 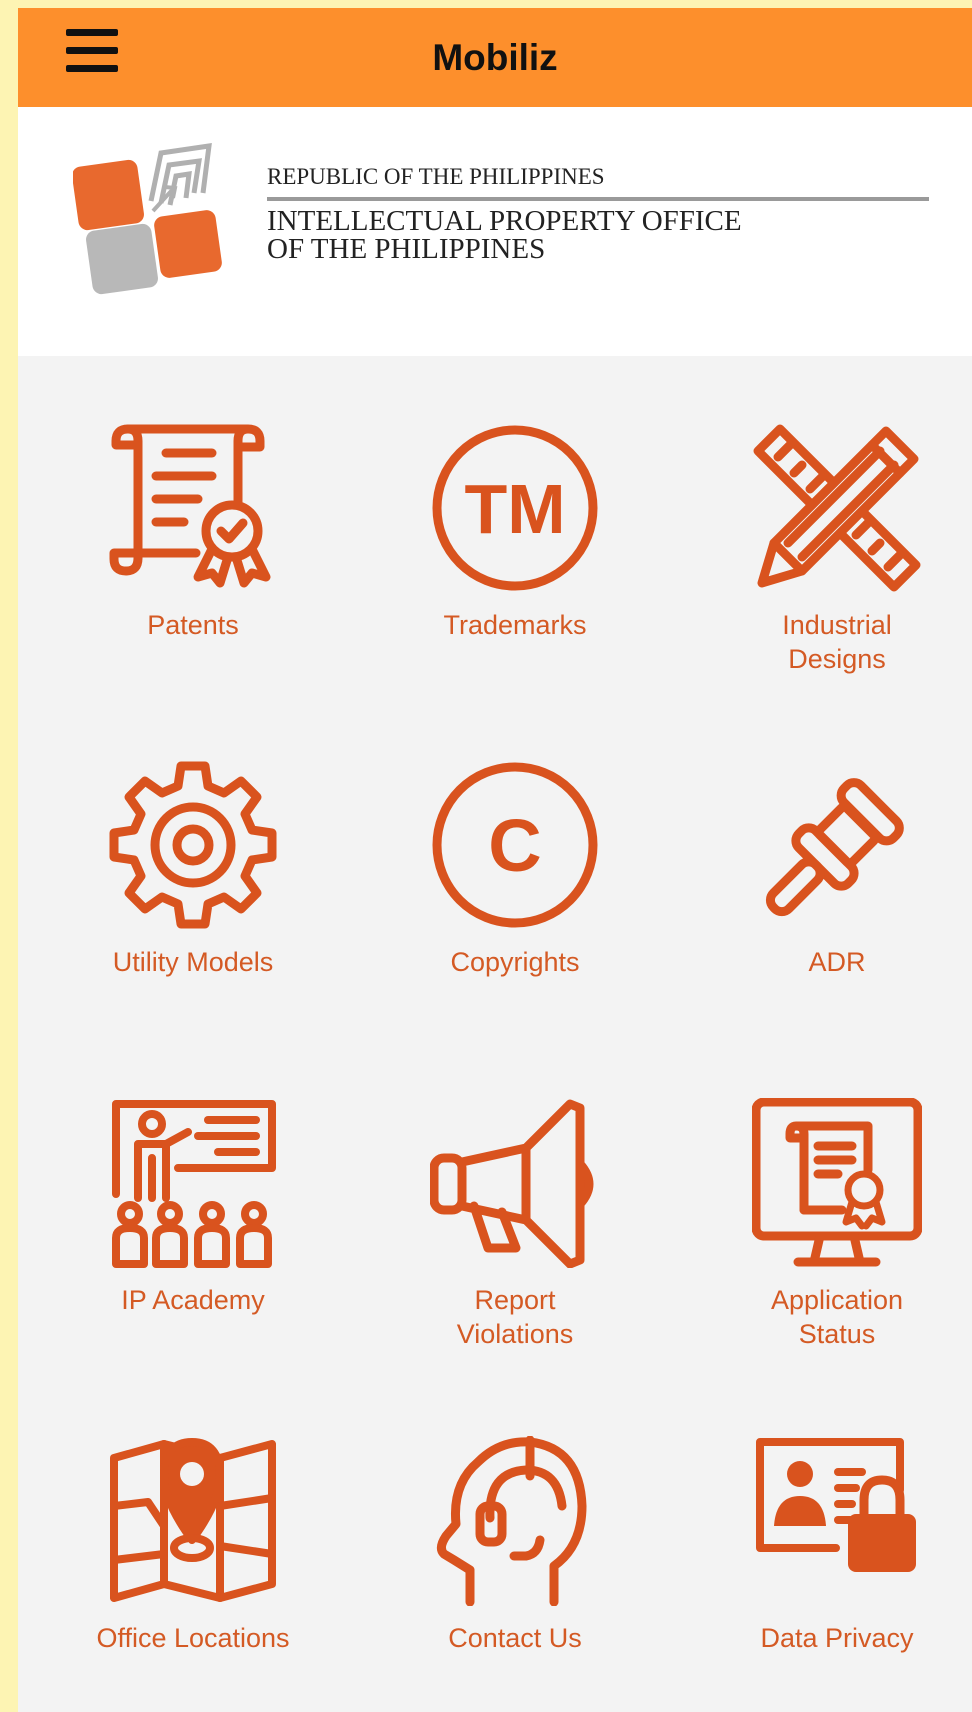 I want to click on menu-item-adr: ADR, so click(x=834, y=905).